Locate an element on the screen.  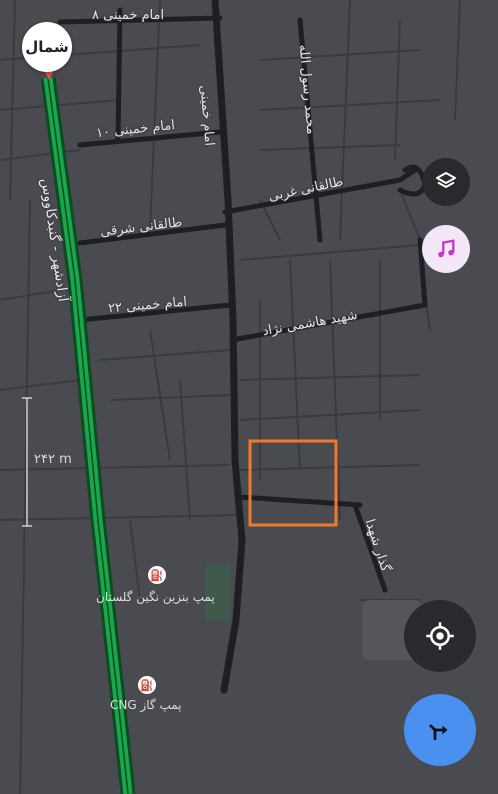
layers-button is located at coordinates (446, 182).